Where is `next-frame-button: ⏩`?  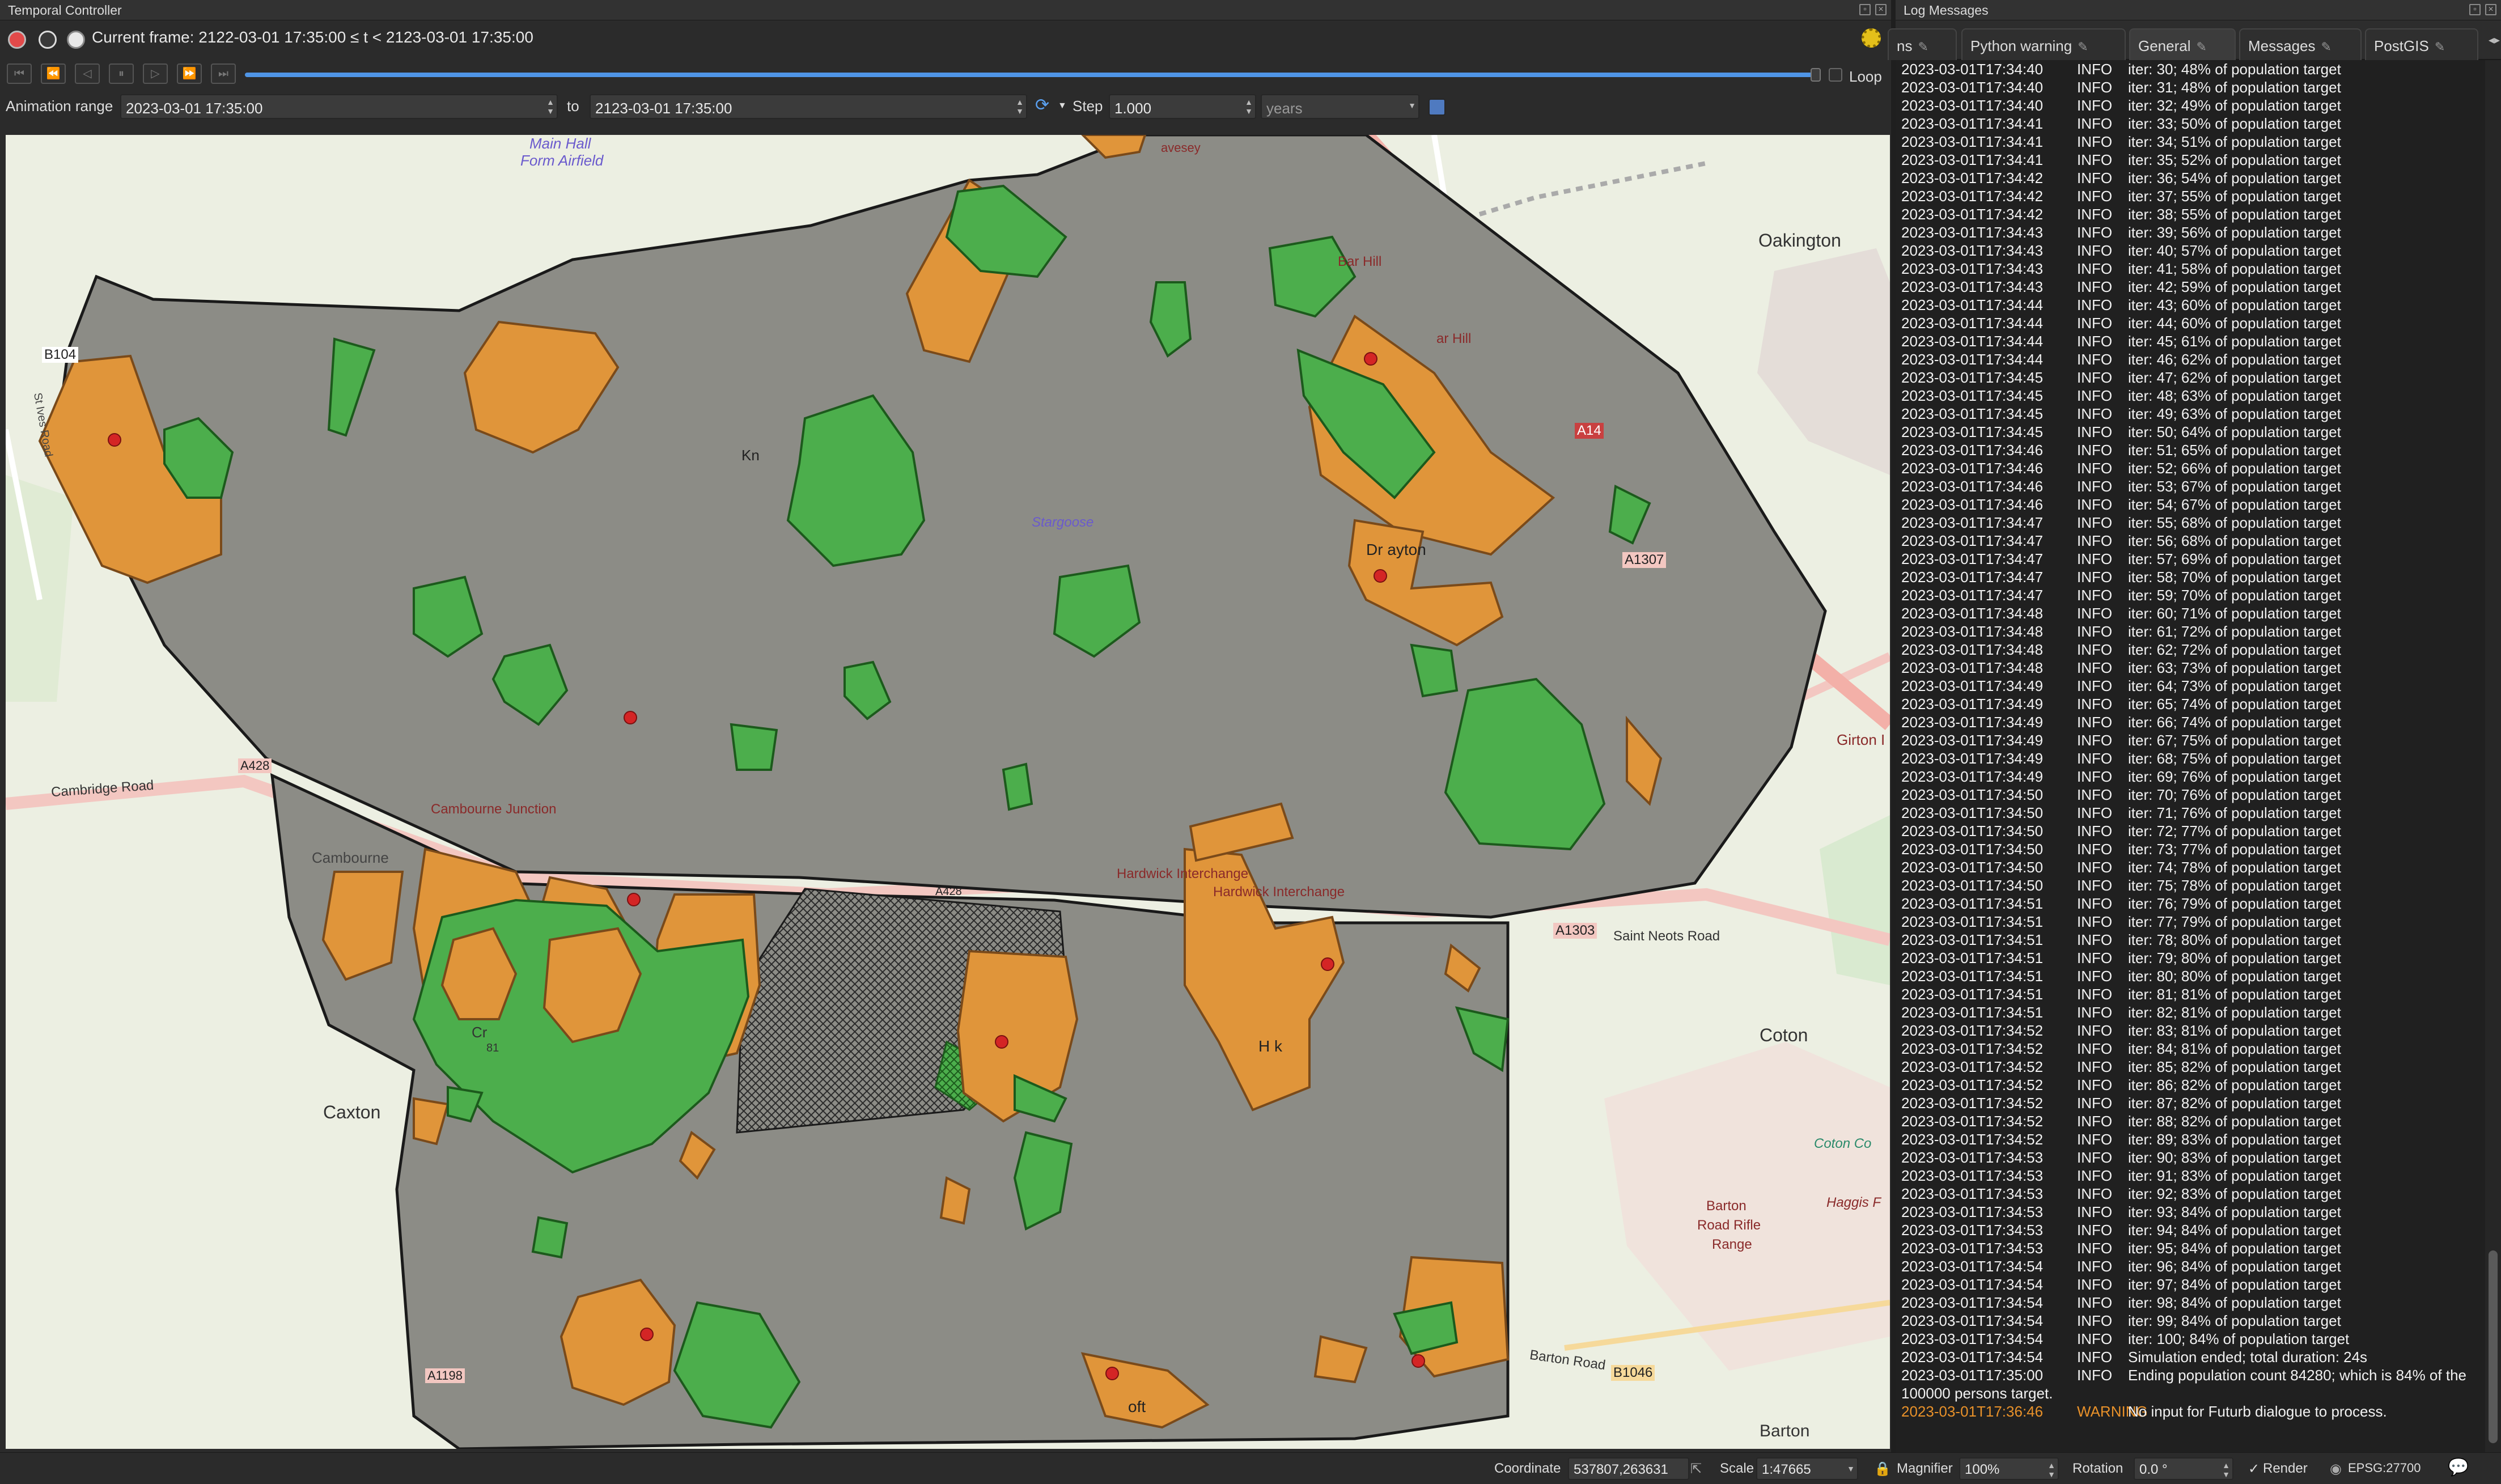
next-frame-button: ⏩ is located at coordinates (189, 73).